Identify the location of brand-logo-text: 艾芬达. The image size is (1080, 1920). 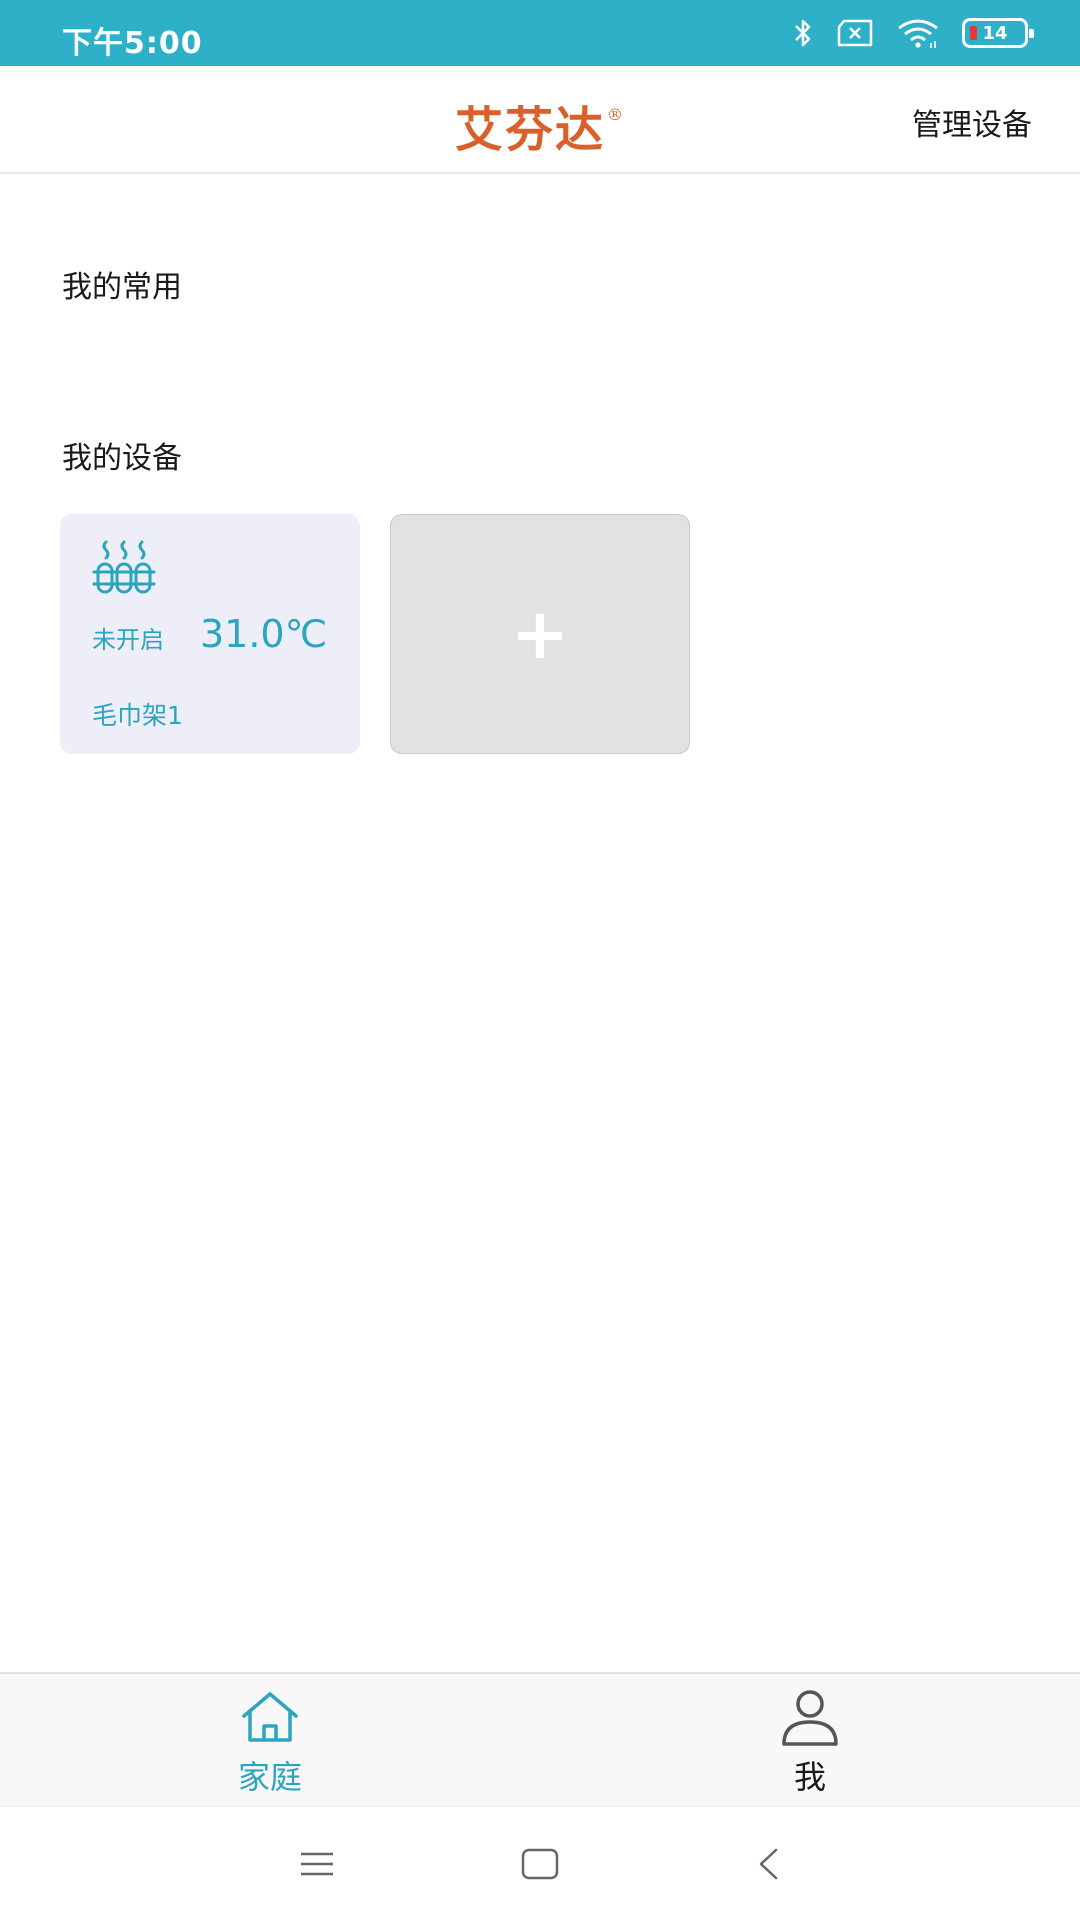
(529, 130).